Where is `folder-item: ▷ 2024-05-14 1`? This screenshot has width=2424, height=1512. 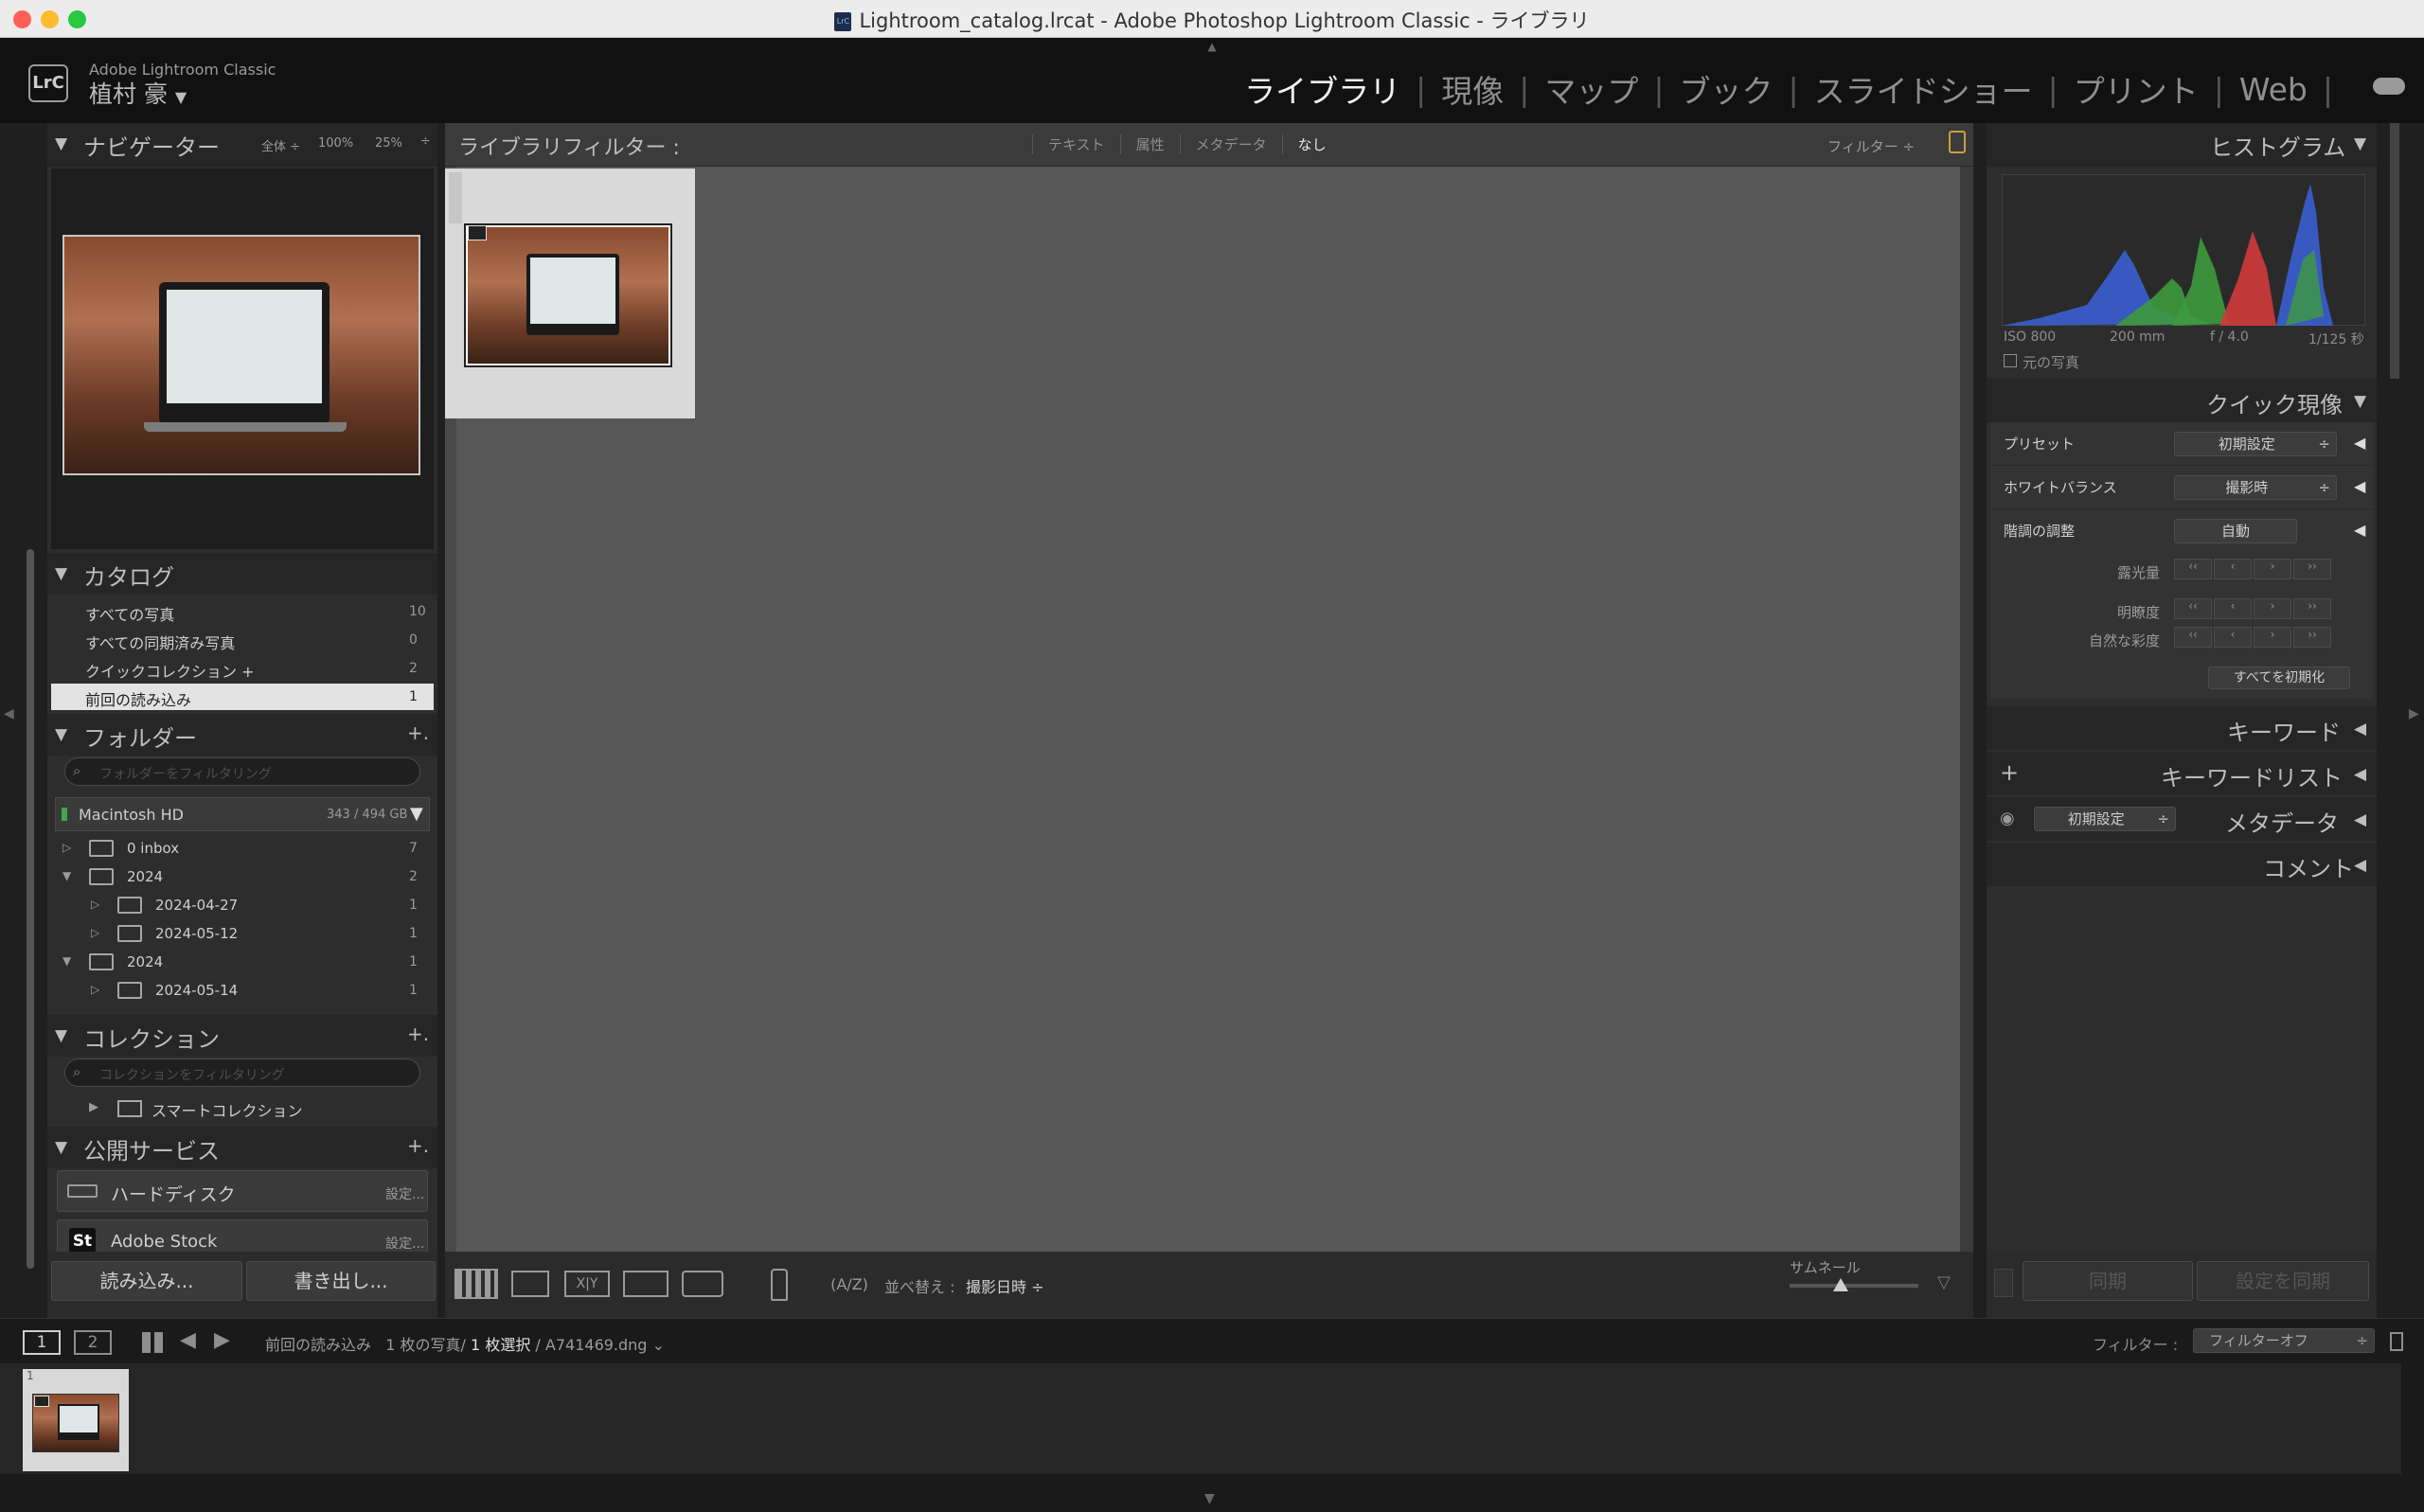 folder-item: ▷ 2024-05-14 1 is located at coordinates (242, 990).